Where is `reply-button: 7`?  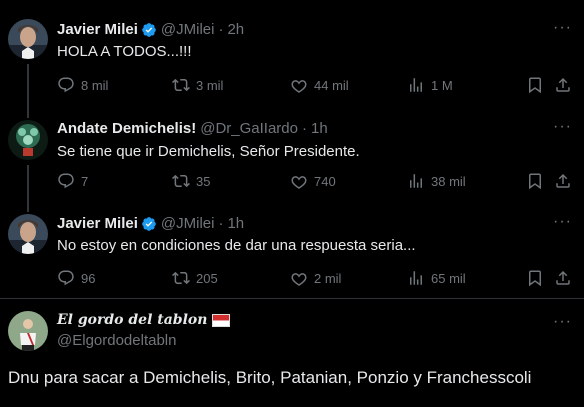
reply-button: 7 is located at coordinates (72, 181).